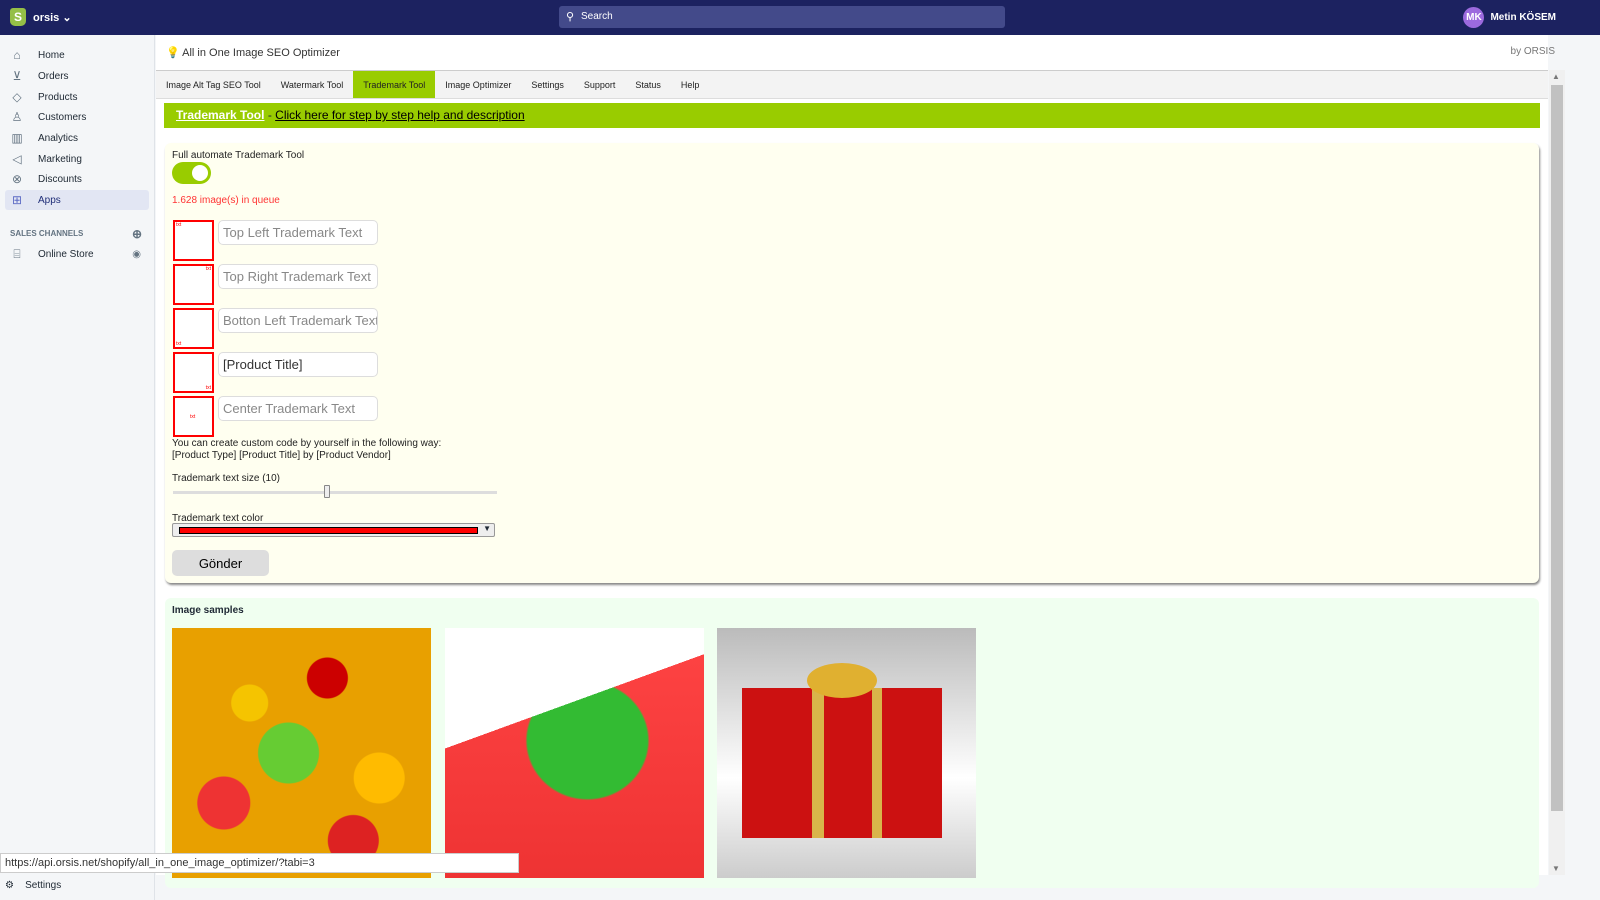 The image size is (1600, 900). What do you see at coordinates (193, 284) in the screenshot?
I see `position-preview-top-right: txt` at bounding box center [193, 284].